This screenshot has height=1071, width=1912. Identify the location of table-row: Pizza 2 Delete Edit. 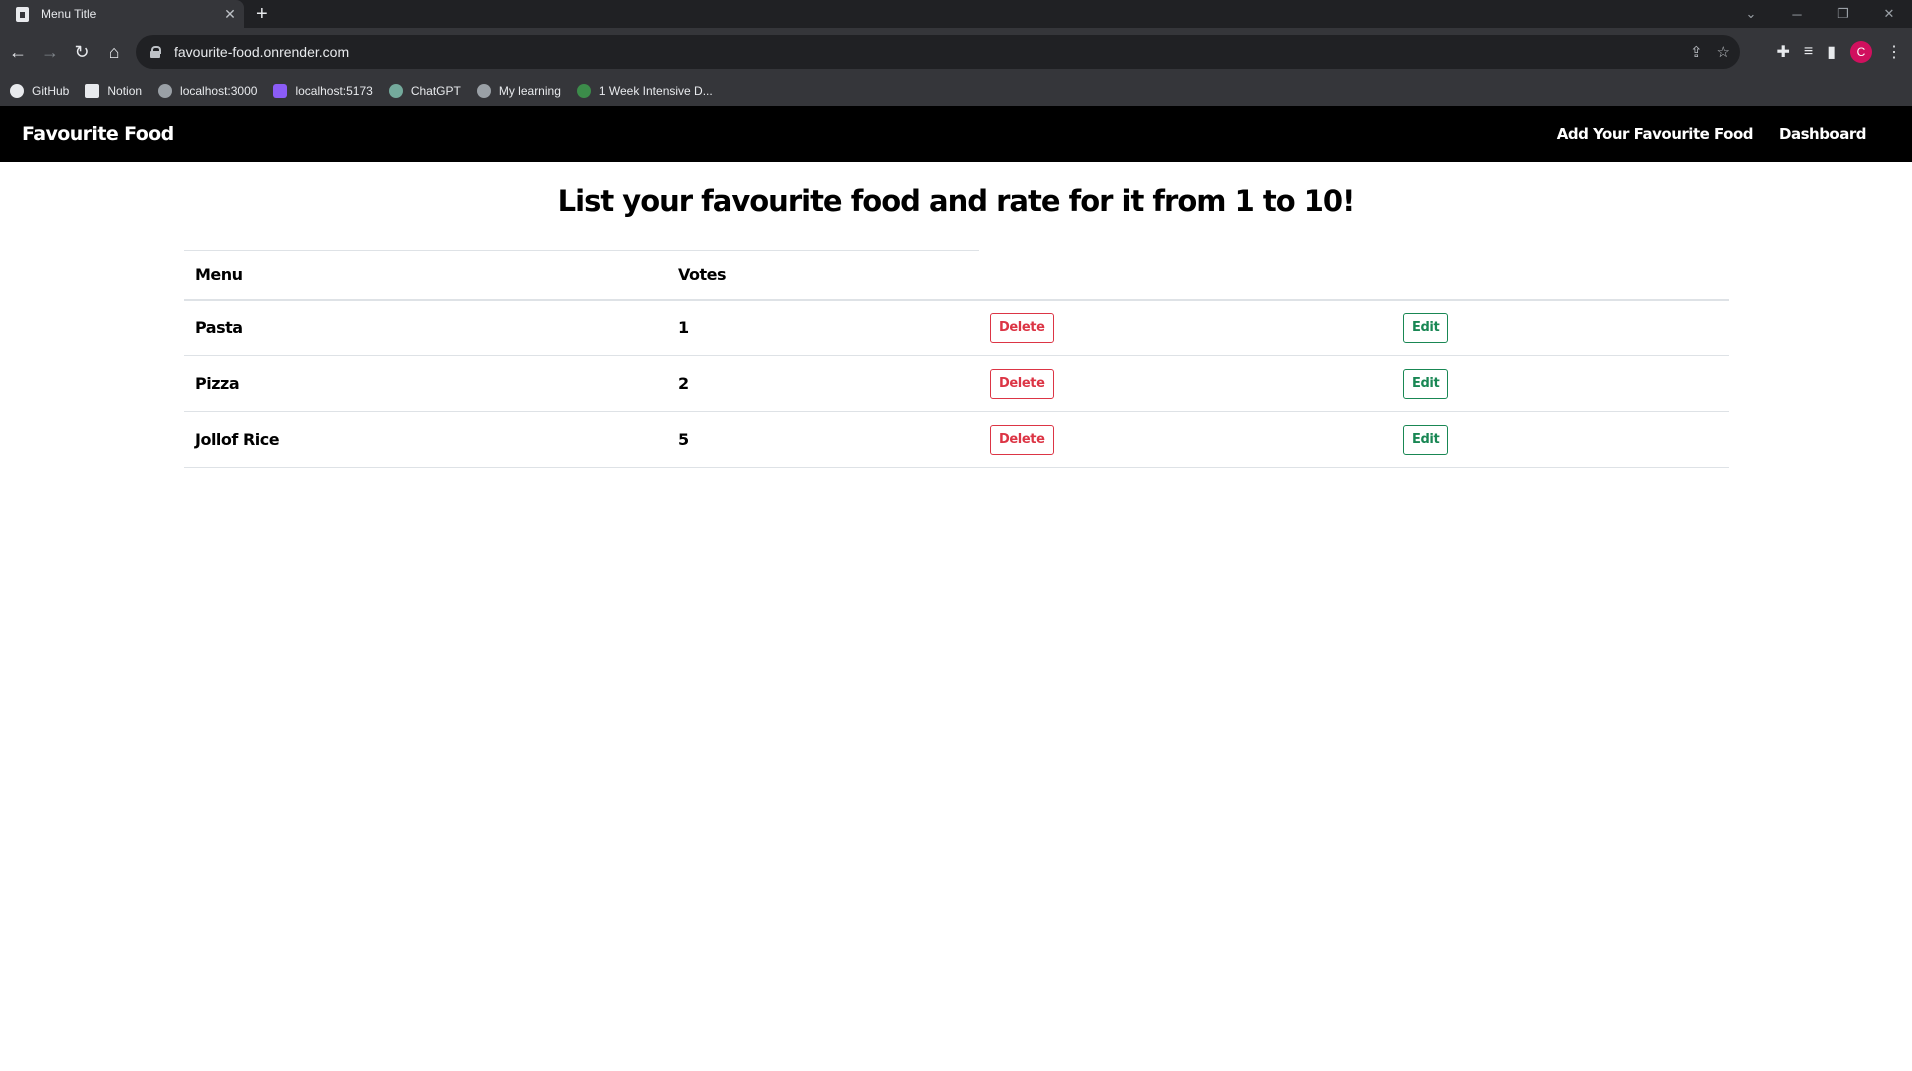
(956, 383).